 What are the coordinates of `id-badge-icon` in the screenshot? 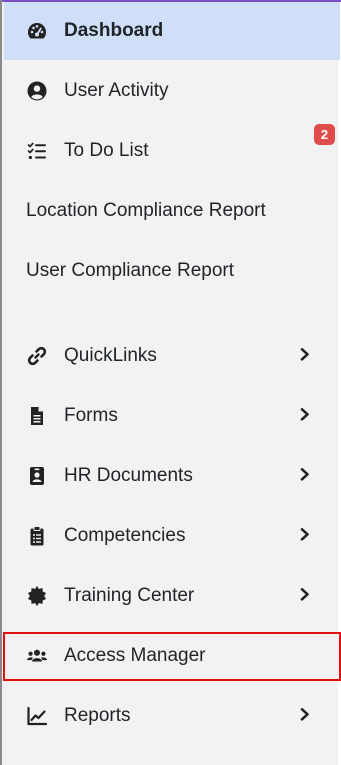 It's located at (37, 476).